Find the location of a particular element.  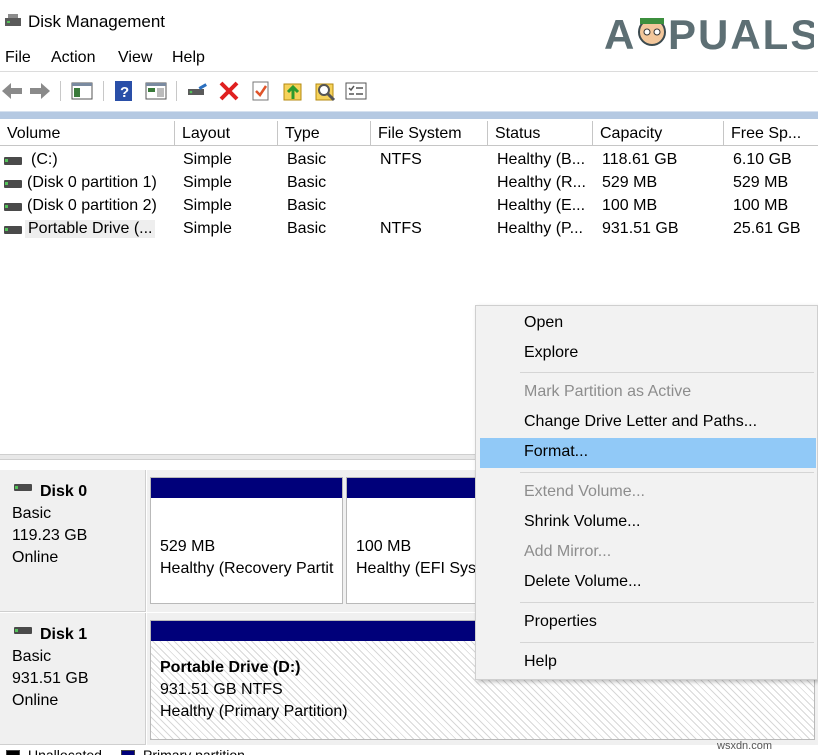

help-icon: ? is located at coordinates (124, 91).